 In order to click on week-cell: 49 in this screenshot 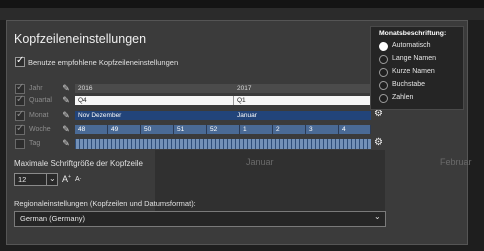, I will do `click(124, 129)`.